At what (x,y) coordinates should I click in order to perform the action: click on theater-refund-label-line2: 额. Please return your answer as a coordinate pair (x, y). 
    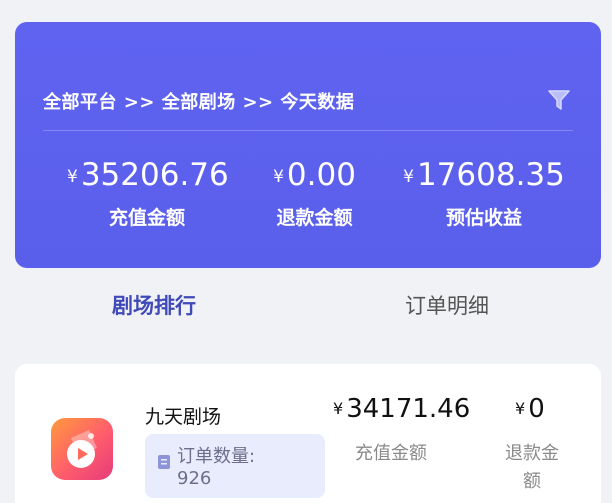
    Looking at the image, I should click on (532, 481).